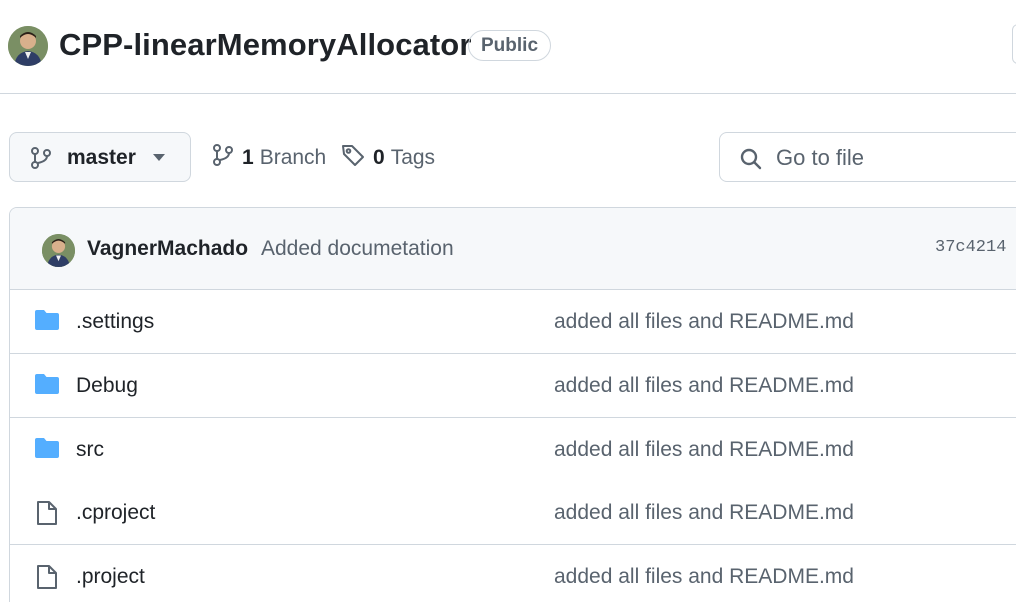 This screenshot has width=1016, height=602. What do you see at coordinates (357, 158) in the screenshot?
I see `tag-icon` at bounding box center [357, 158].